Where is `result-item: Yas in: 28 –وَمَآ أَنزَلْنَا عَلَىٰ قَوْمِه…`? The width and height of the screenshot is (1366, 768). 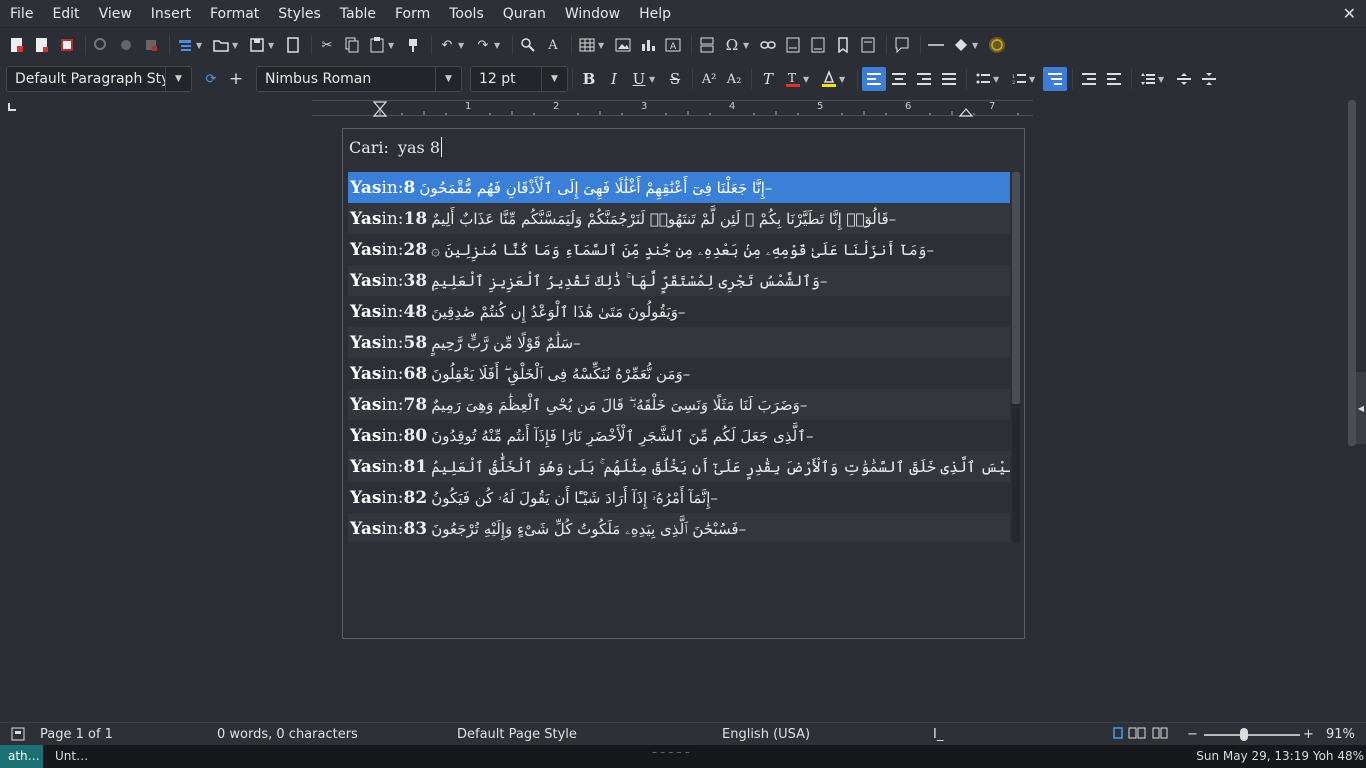 result-item: Yas in: 28 –وَمَآ أَنزَلْنَا عَلَىٰ قَوْمِه… is located at coordinates (679, 249).